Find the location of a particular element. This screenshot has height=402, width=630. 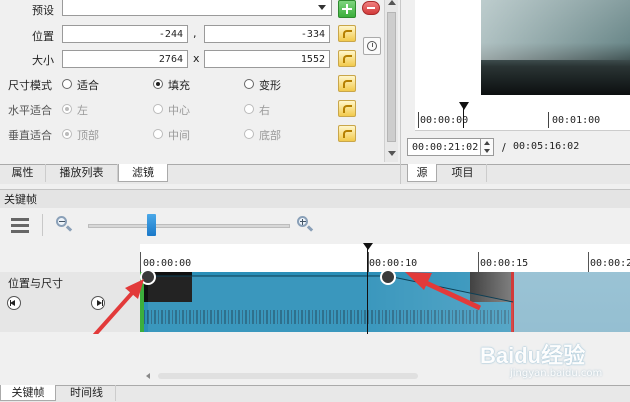

watermark: Baidu经验 jingyan.baidu.com is located at coordinates (553, 362).